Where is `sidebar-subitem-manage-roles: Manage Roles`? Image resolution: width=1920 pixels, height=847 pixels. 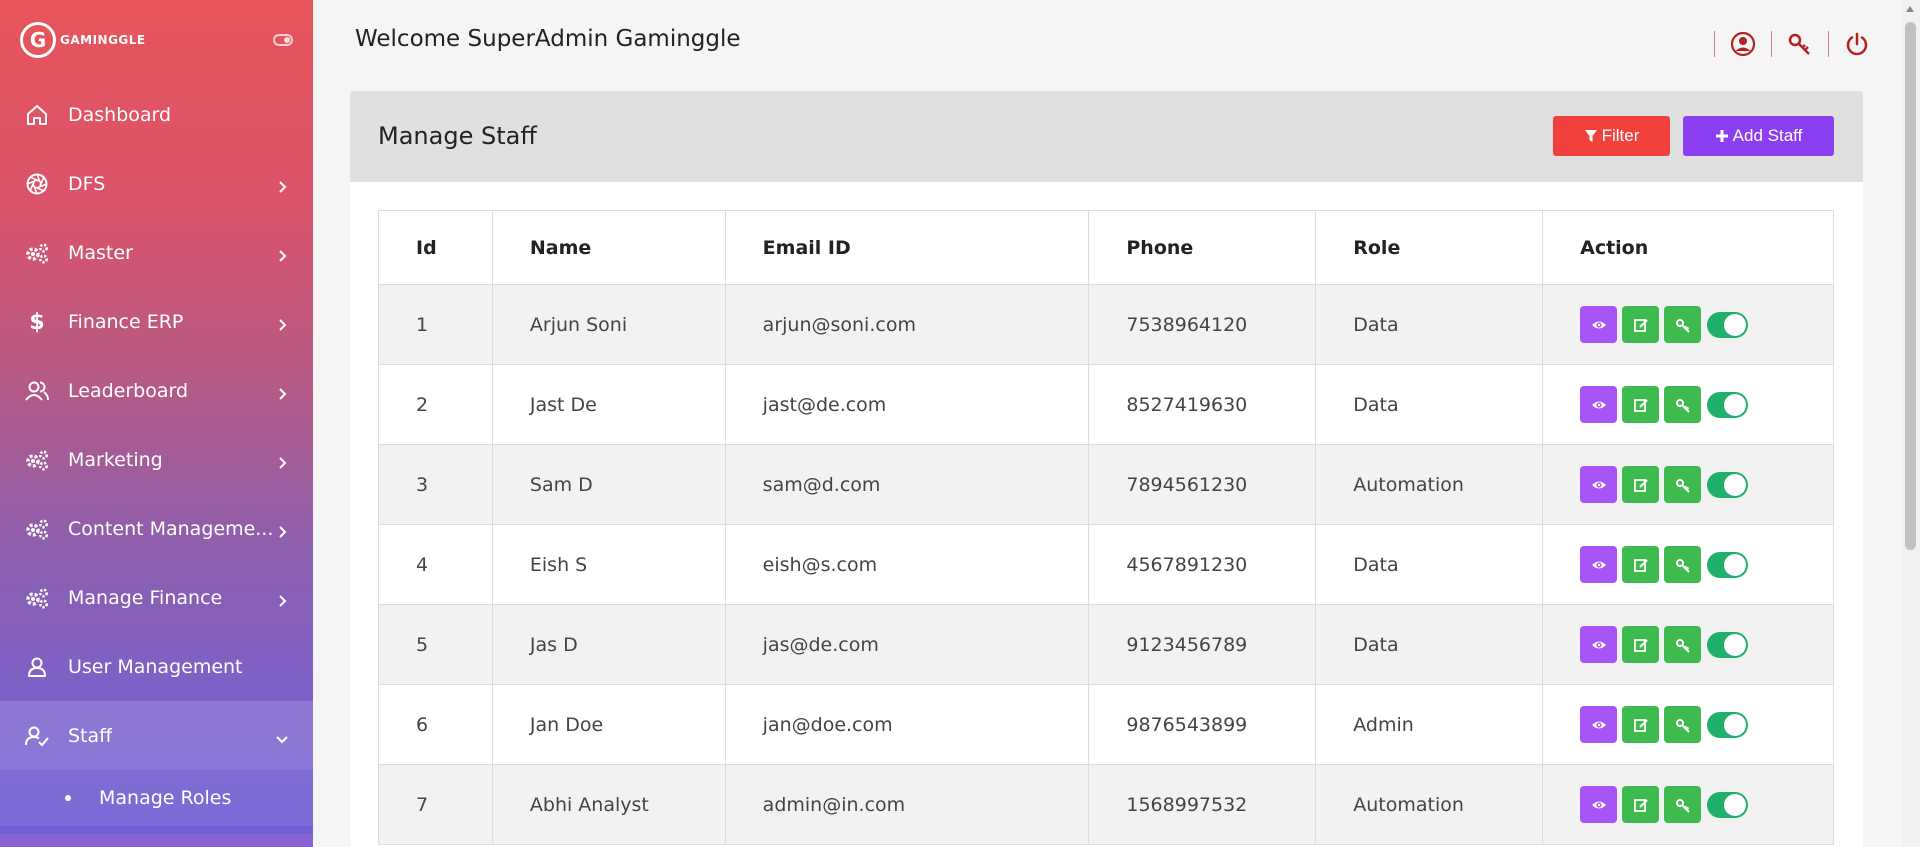 sidebar-subitem-manage-roles: Manage Roles is located at coordinates (156, 798).